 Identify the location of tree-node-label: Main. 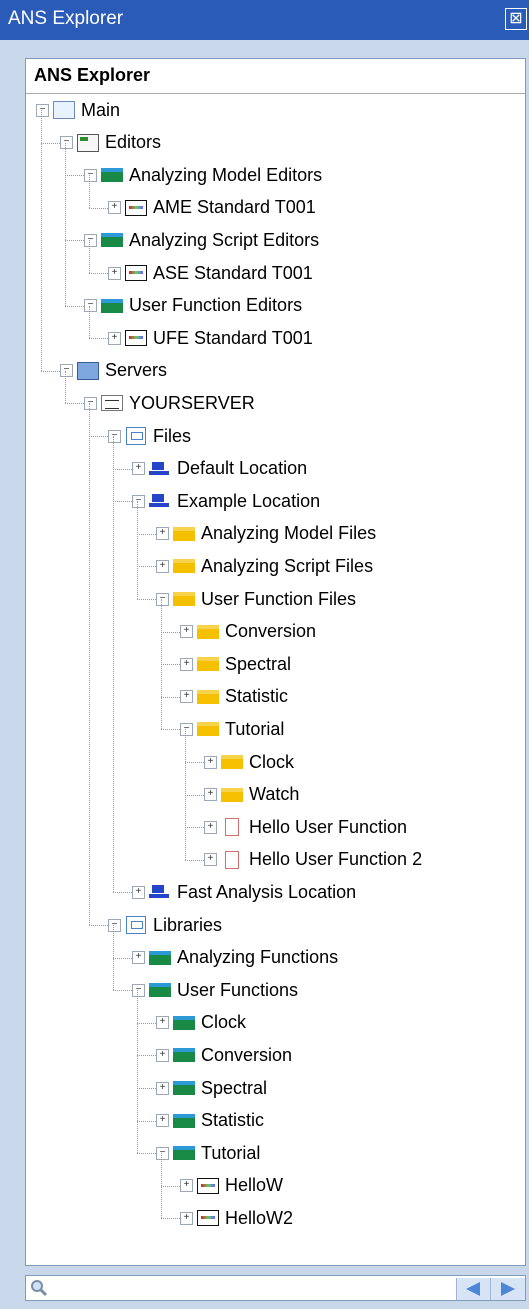
(101, 109).